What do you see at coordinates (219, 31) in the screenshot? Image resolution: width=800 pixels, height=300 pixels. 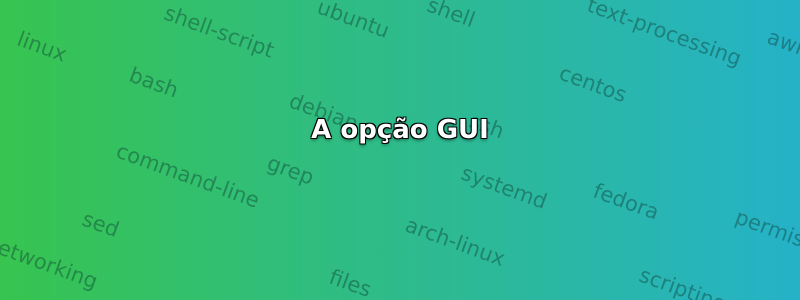 I see `tag-label: shell-script` at bounding box center [219, 31].